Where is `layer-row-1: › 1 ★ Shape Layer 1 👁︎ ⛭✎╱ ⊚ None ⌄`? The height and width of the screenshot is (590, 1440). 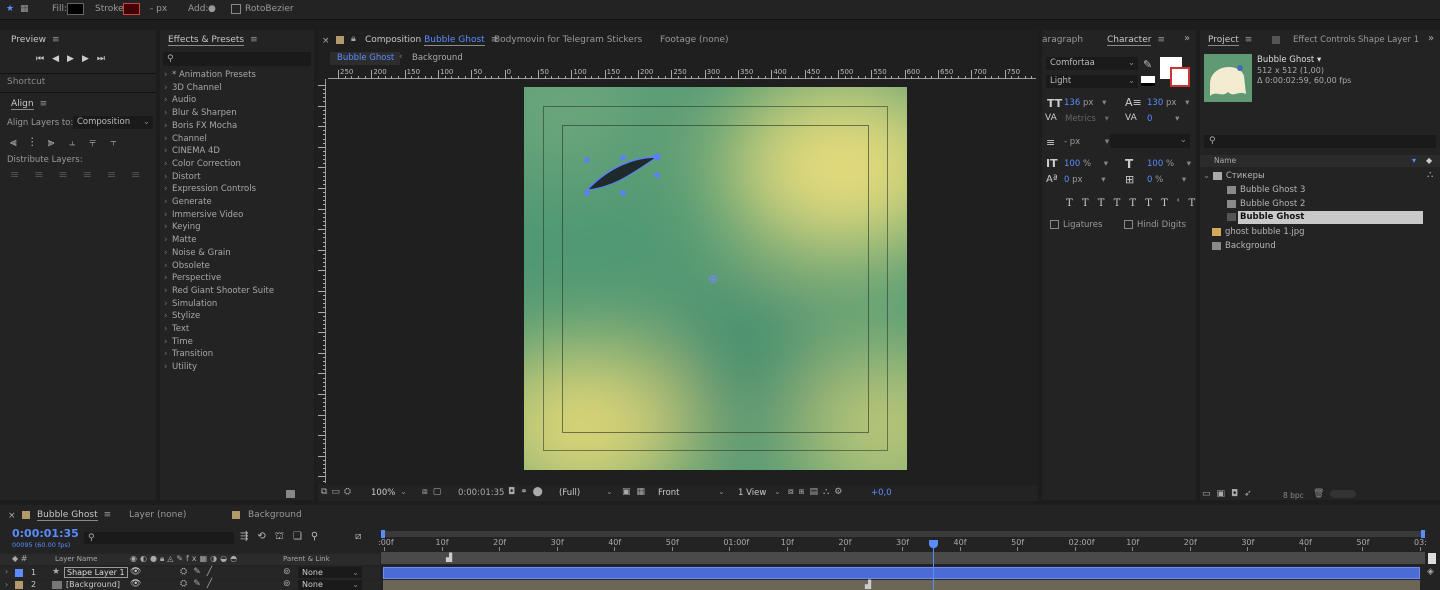
layer-row-1: › 1 ★ Shape Layer 1 👁︎ ⛭✎╱ ⊚ None ⌄ is located at coordinates (190, 573).